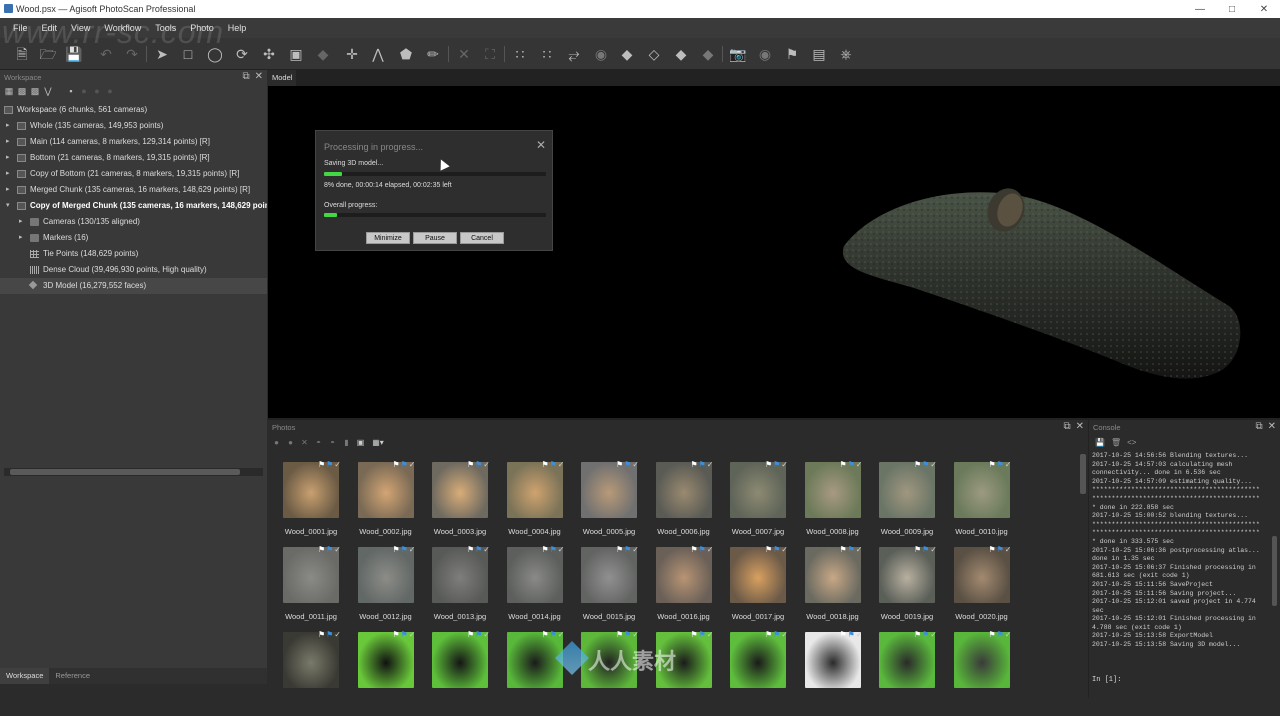 This screenshot has width=1280, height=716. What do you see at coordinates (541, 145) in the screenshot?
I see `dialog-close-icon: ✕` at bounding box center [541, 145].